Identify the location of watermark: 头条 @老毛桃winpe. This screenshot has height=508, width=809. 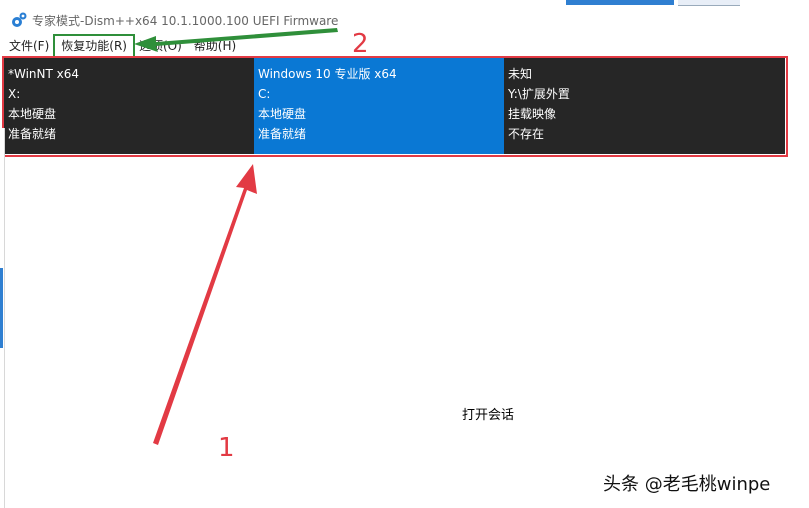
(687, 484).